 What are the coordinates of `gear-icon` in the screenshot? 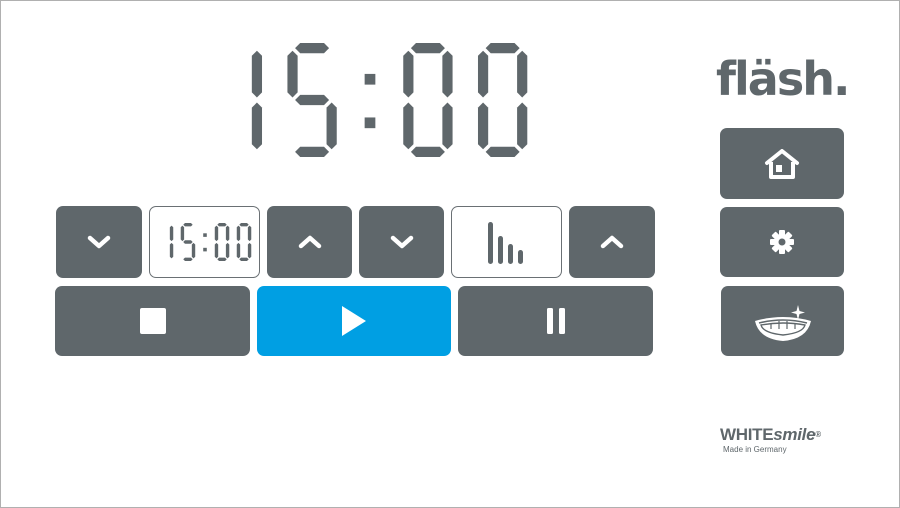 It's located at (782, 242).